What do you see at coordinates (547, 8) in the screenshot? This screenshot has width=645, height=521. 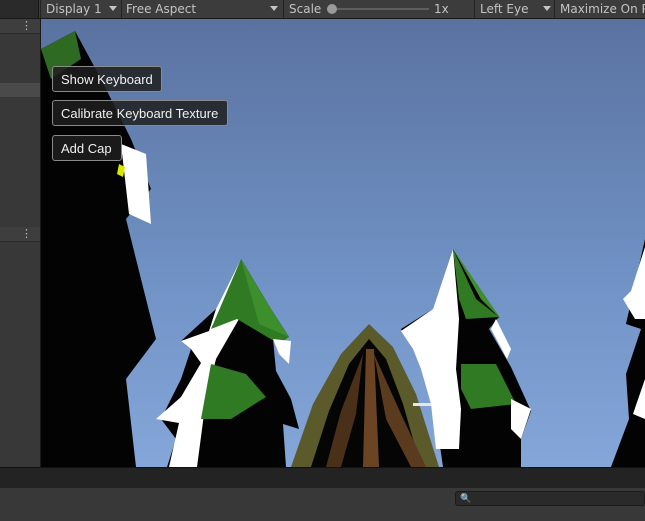 I see `eye-chevron-down-icon` at bounding box center [547, 8].